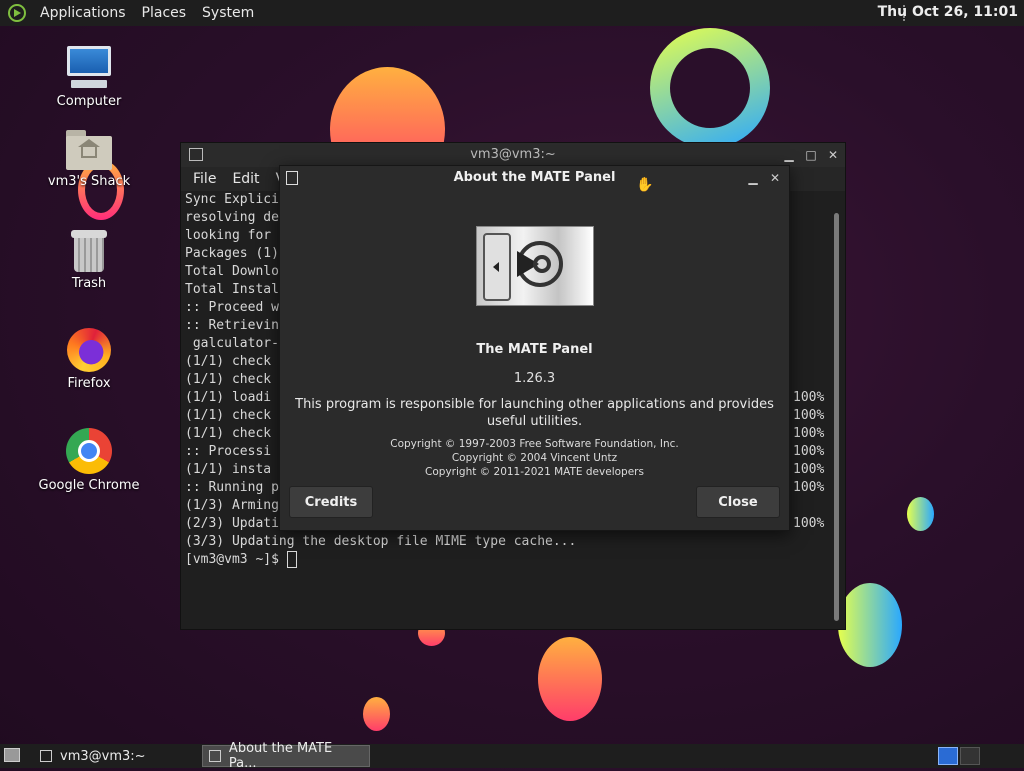 The width and height of the screenshot is (1024, 771). I want to click on close-button: ✕, so click(833, 155).